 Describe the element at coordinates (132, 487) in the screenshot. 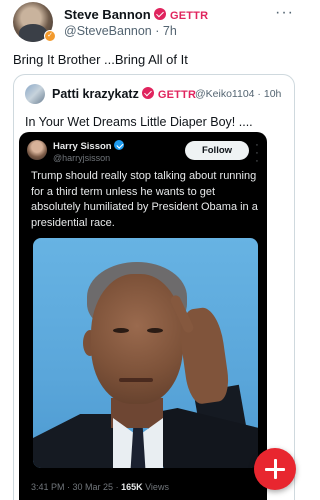

I see `embed-views-count: 165K` at that location.